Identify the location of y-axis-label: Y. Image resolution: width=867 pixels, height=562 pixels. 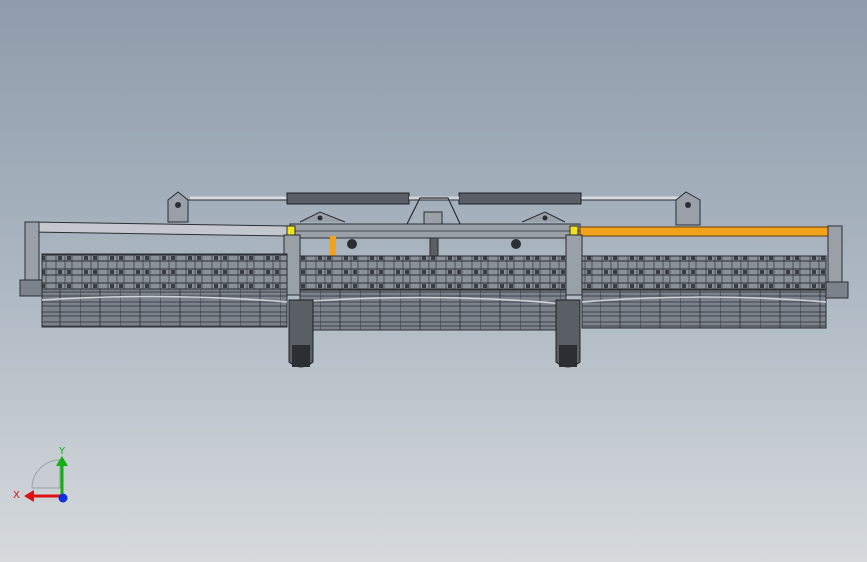
(62, 451).